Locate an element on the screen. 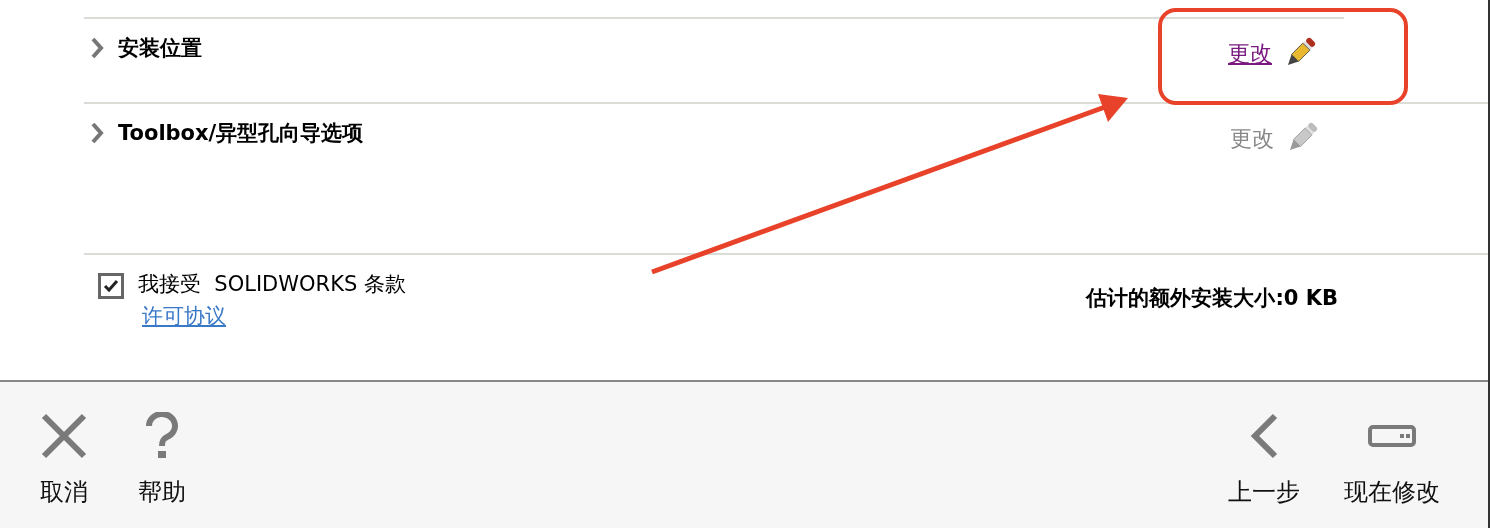 This screenshot has width=1490, height=528. chevron-left-icon is located at coordinates (1264, 436).